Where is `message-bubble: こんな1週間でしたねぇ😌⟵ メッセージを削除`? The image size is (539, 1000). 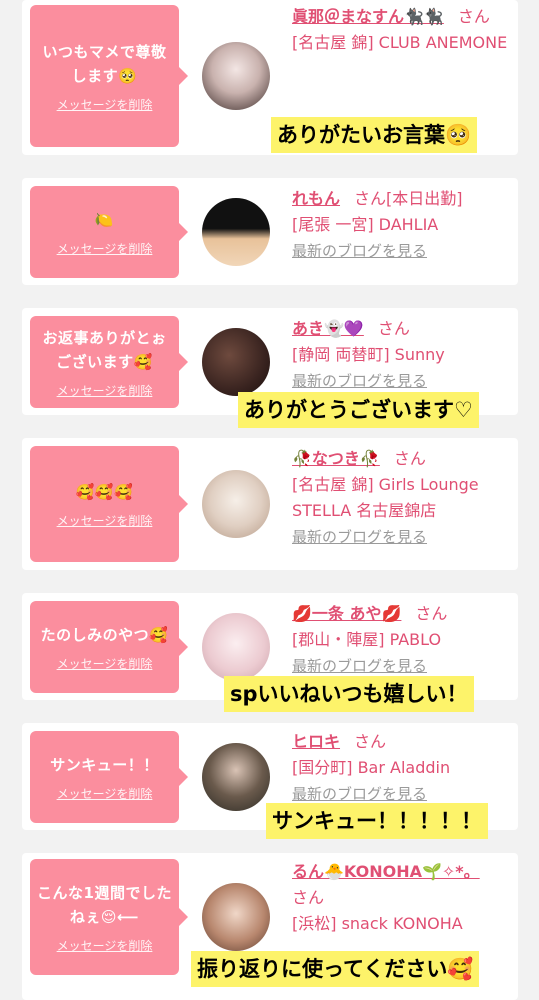 message-bubble: こんな1週間でしたねぇ😌⟵ メッセージを削除 is located at coordinates (109, 917).